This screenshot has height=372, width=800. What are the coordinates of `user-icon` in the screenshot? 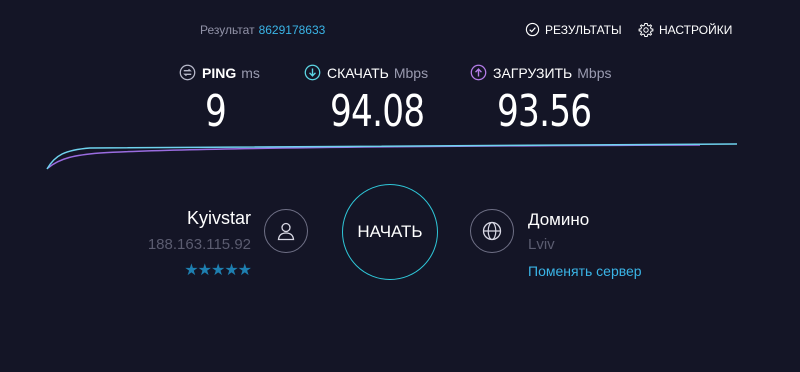 It's located at (286, 231).